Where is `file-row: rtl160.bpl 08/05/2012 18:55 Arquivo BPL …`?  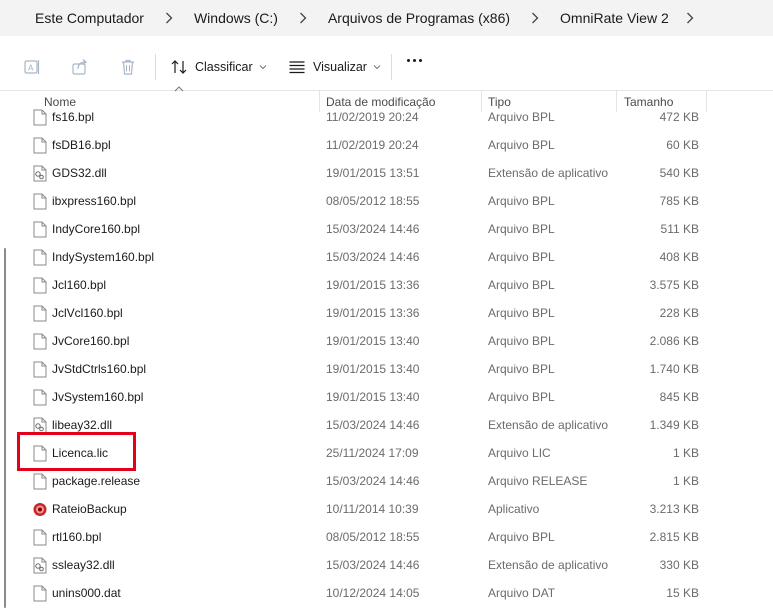 file-row: rtl160.bpl 08/05/2012 18:55 Arquivo BPL … is located at coordinates (386, 537).